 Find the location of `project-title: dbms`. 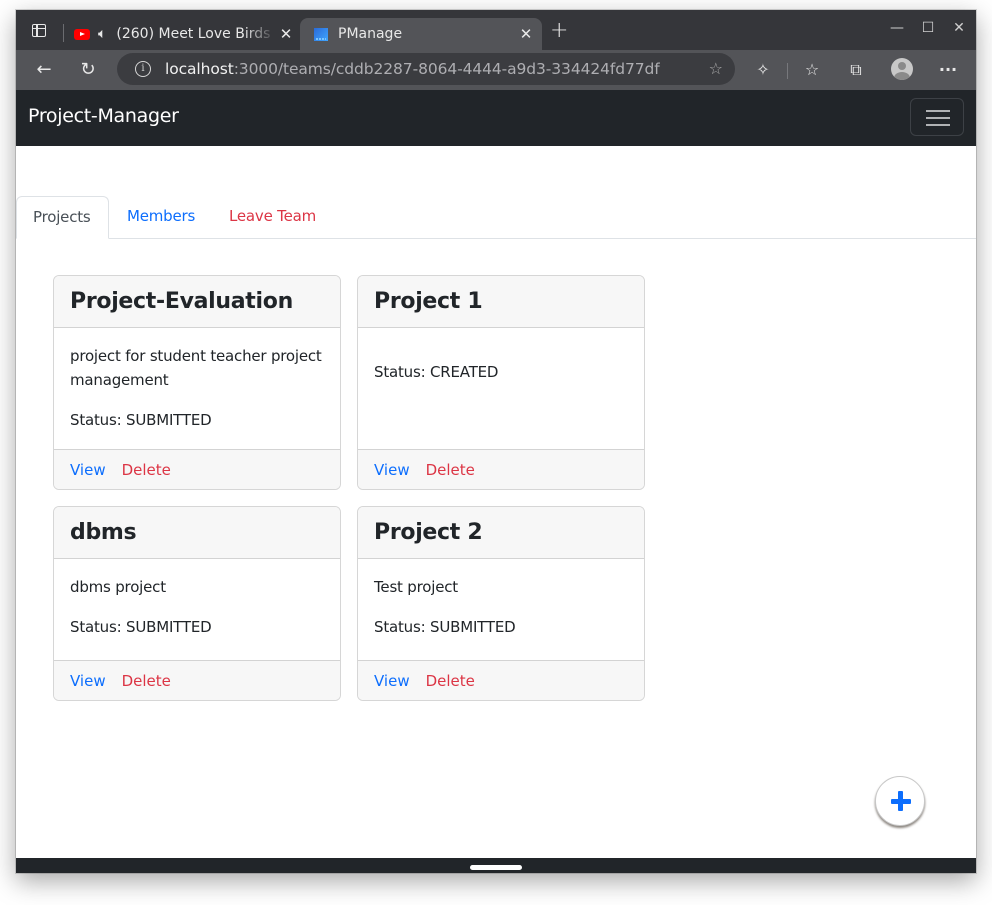

project-title: dbms is located at coordinates (103, 532).